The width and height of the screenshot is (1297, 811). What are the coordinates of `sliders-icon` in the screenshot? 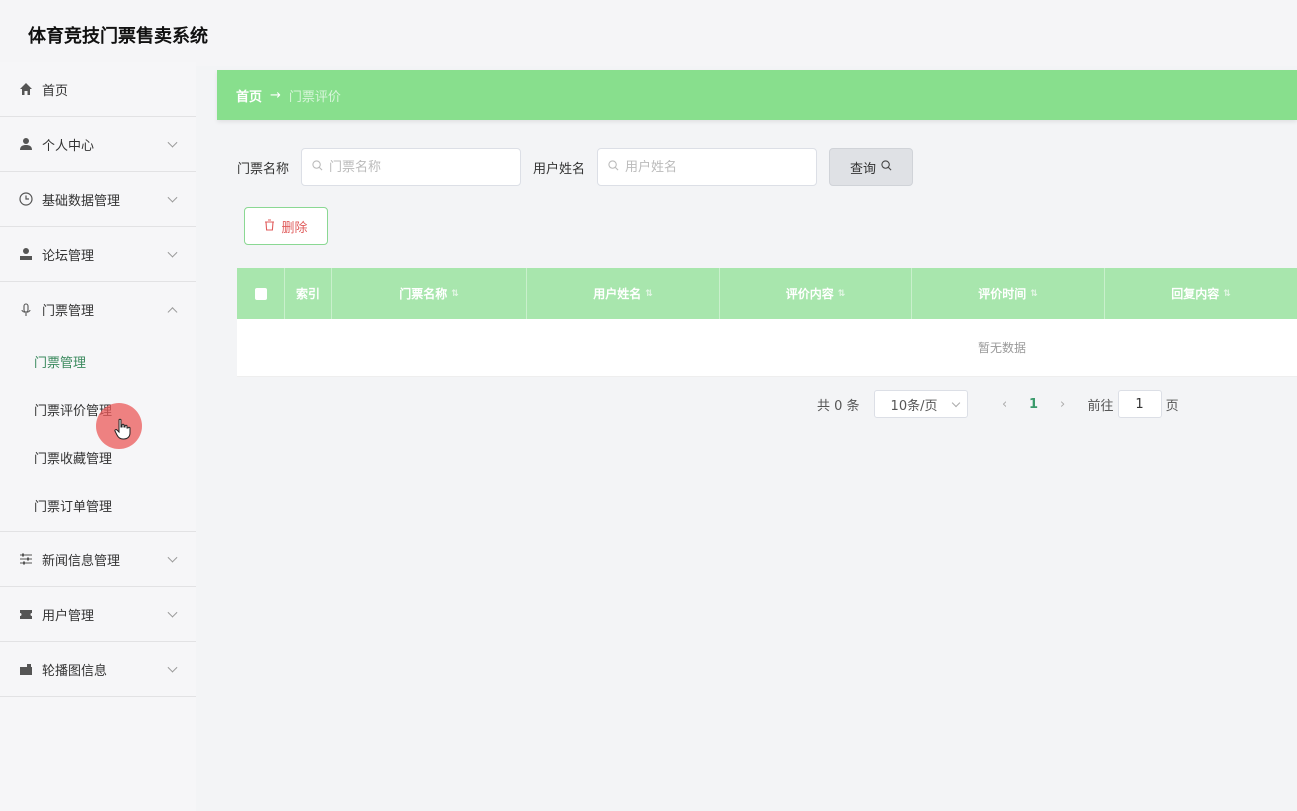 It's located at (26, 559).